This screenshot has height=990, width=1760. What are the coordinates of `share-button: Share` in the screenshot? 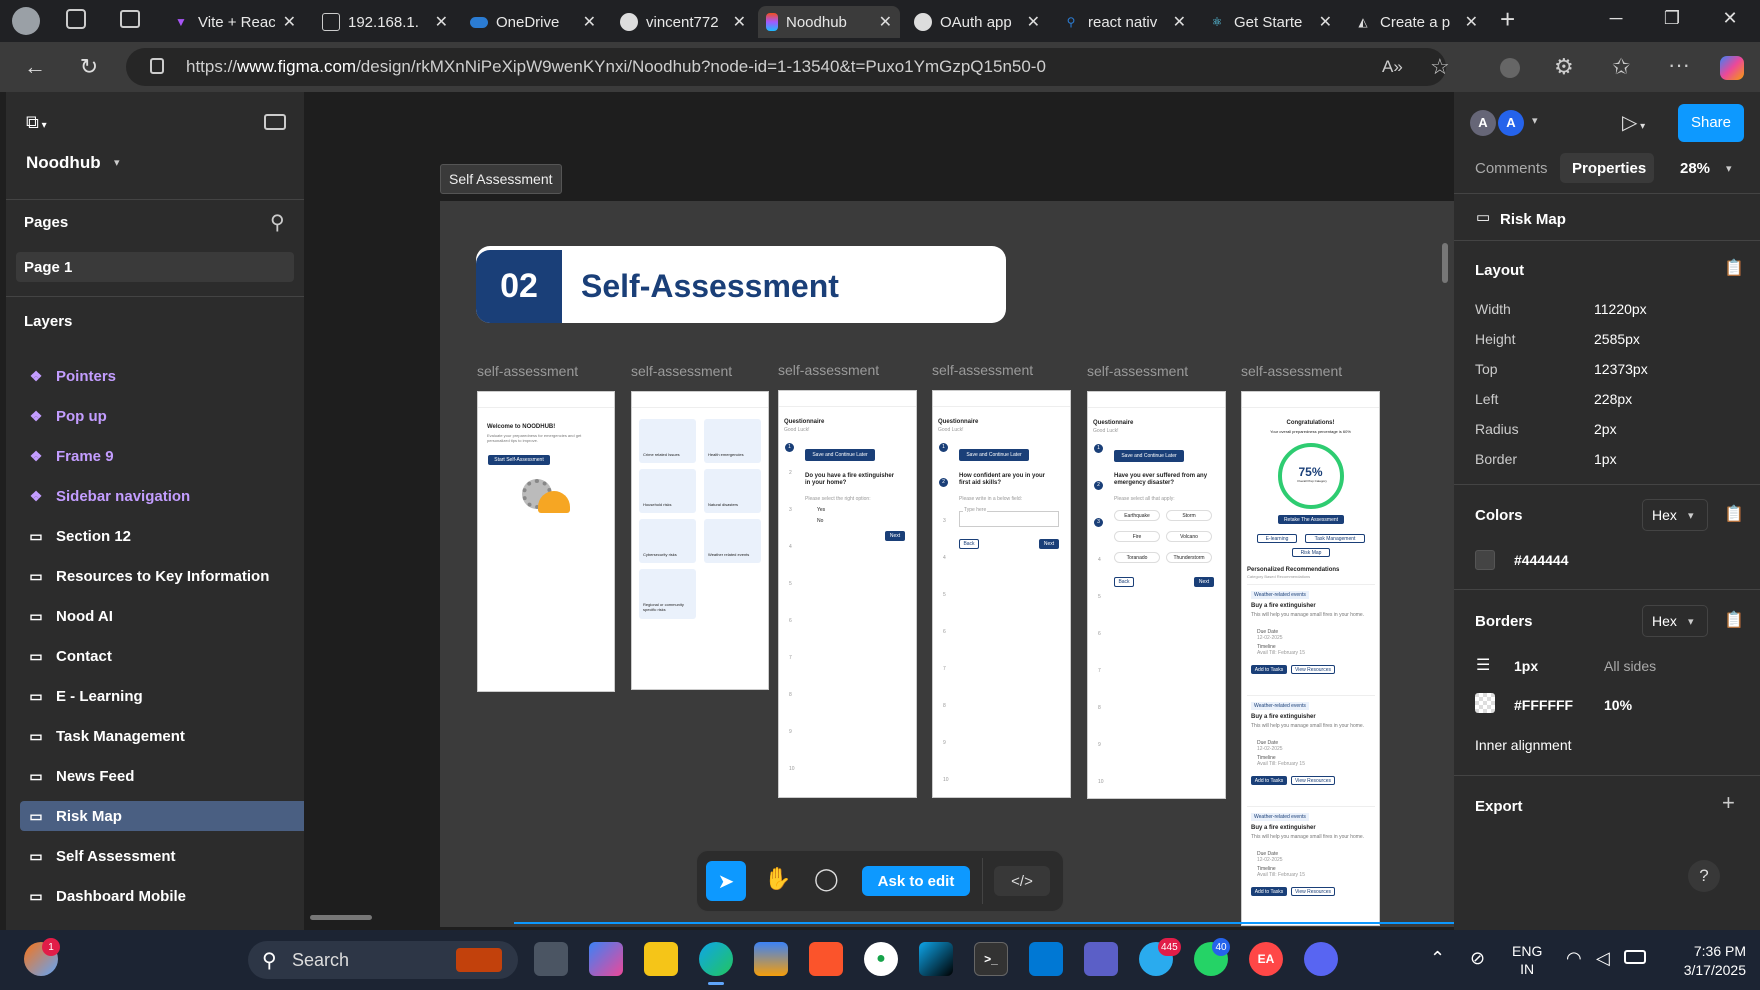 It's located at (1711, 123).